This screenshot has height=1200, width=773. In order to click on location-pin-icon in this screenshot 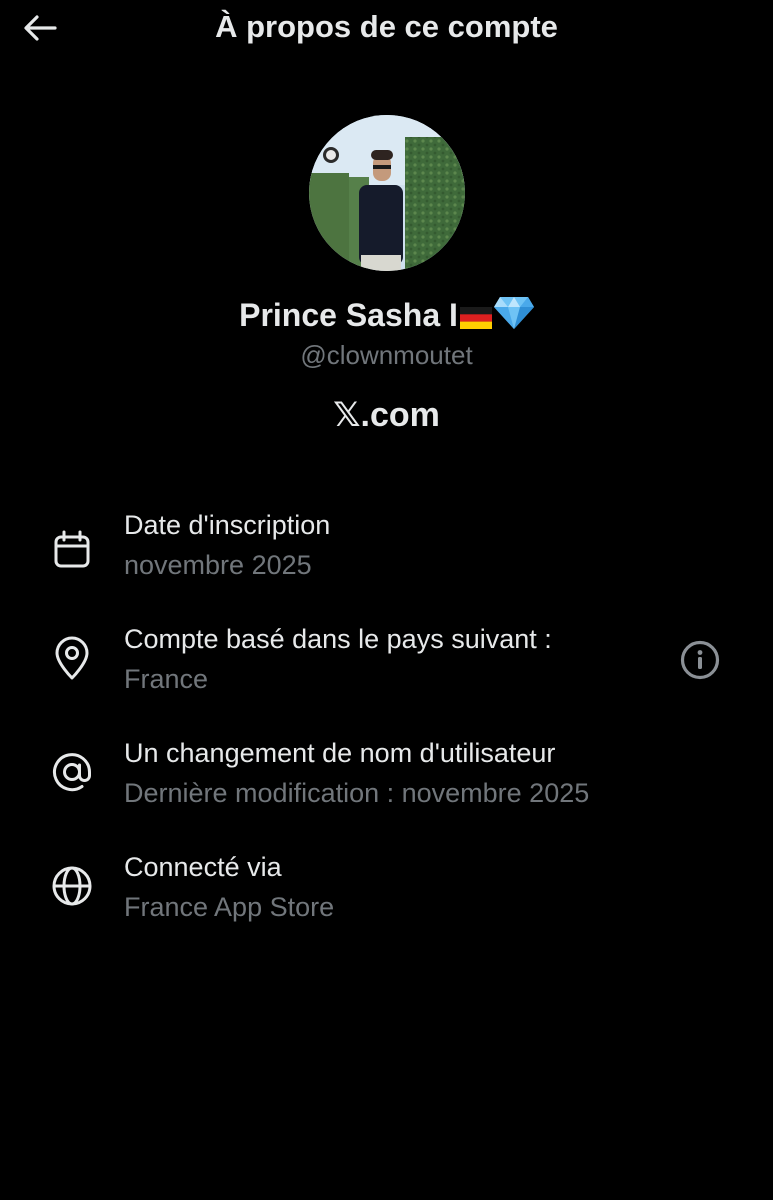, I will do `click(72, 658)`.